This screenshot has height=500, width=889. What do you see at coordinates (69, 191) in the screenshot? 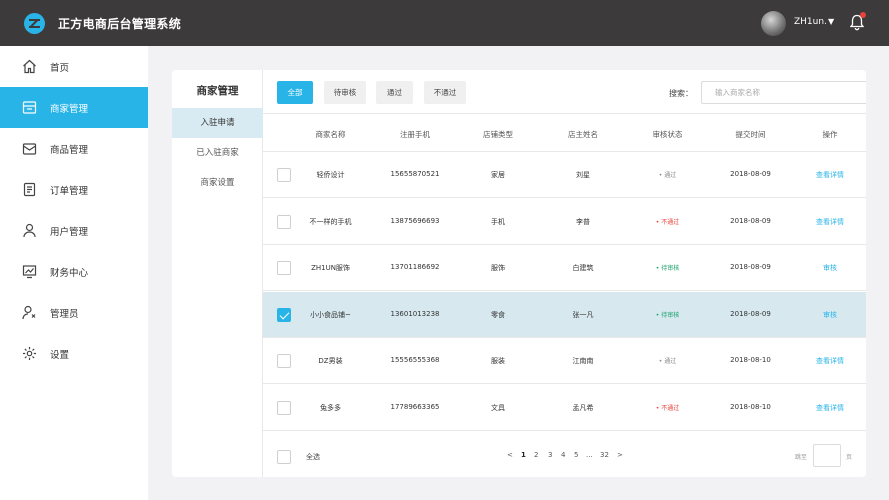
I see `sidebar-item-label: 订单管理` at bounding box center [69, 191].